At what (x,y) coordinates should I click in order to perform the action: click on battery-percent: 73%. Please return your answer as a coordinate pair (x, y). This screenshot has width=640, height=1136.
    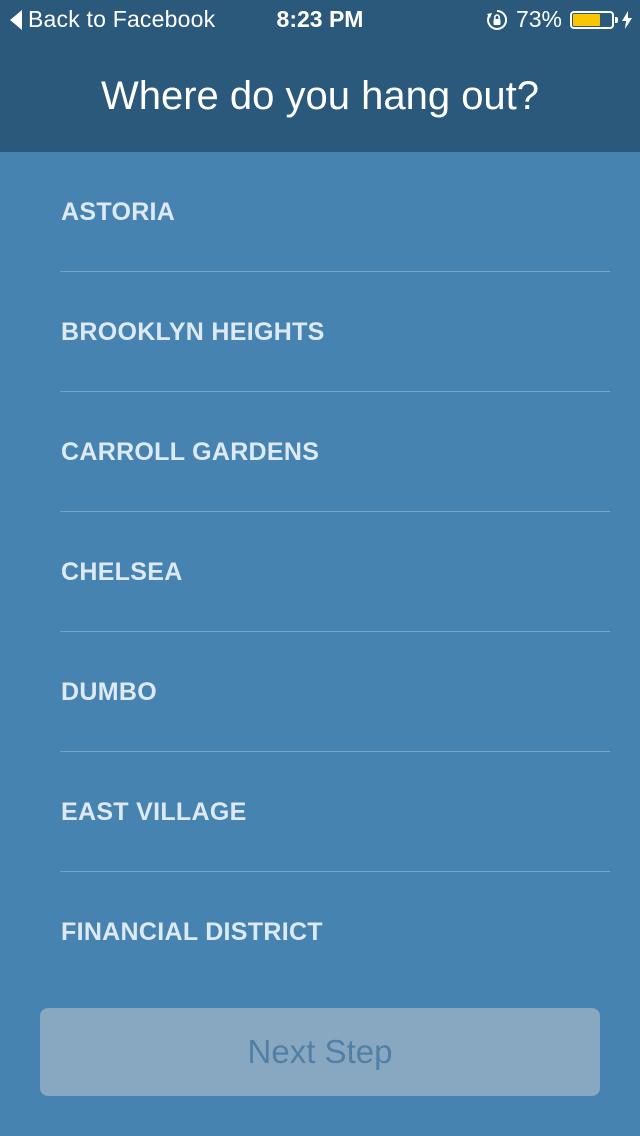
    Looking at the image, I should click on (538, 19).